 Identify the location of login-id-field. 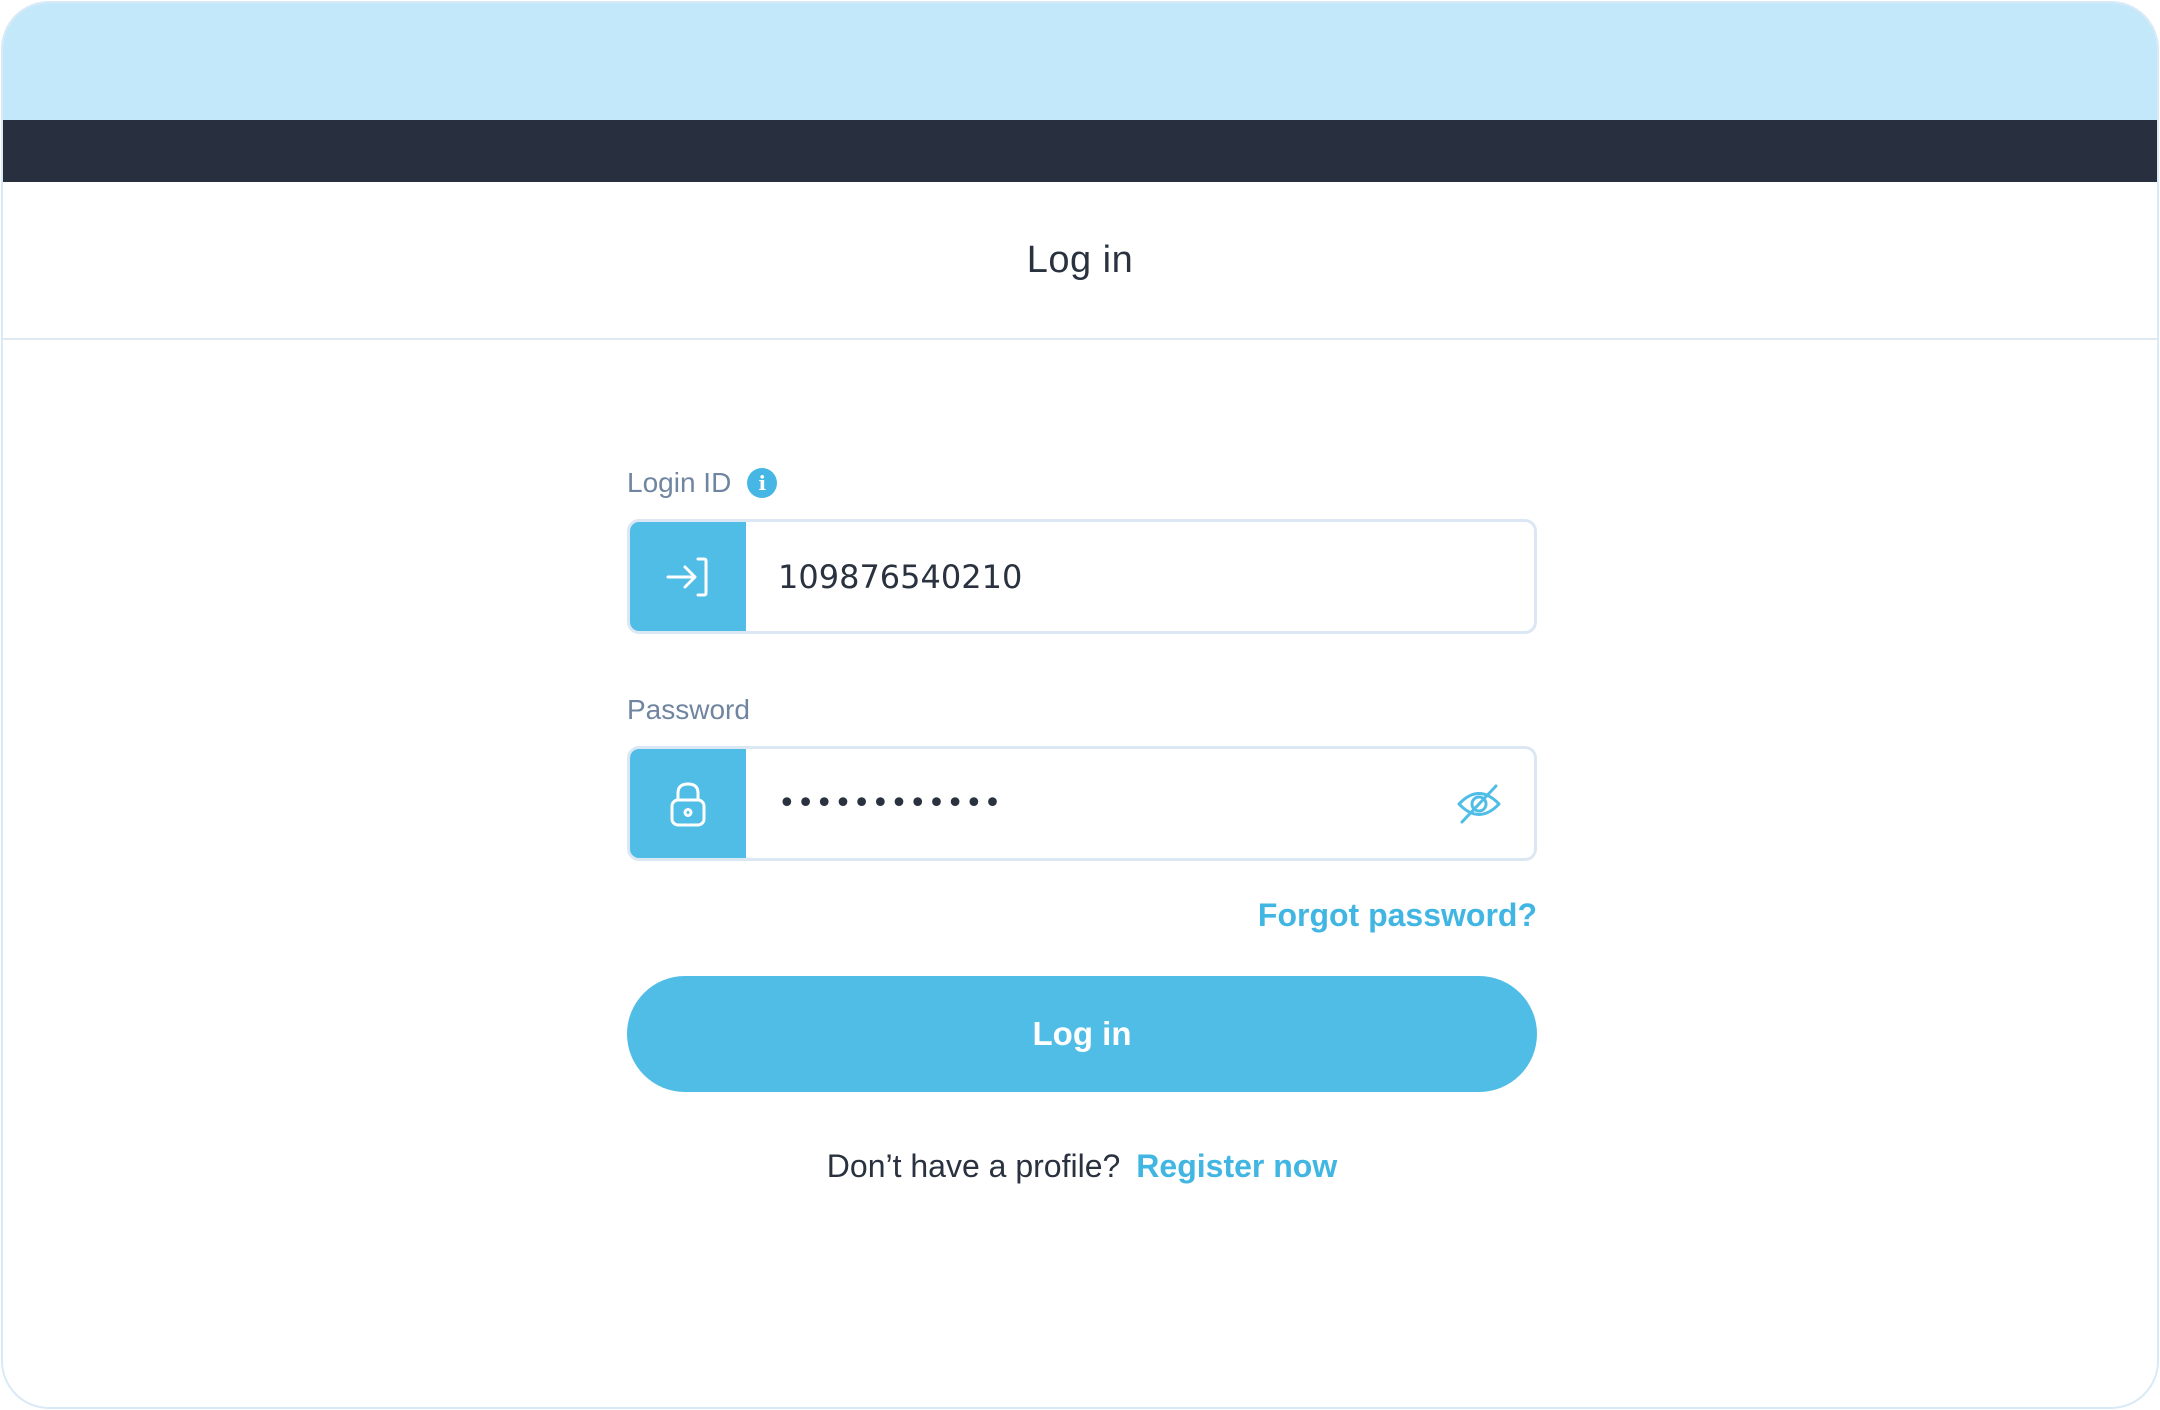
(1082, 576).